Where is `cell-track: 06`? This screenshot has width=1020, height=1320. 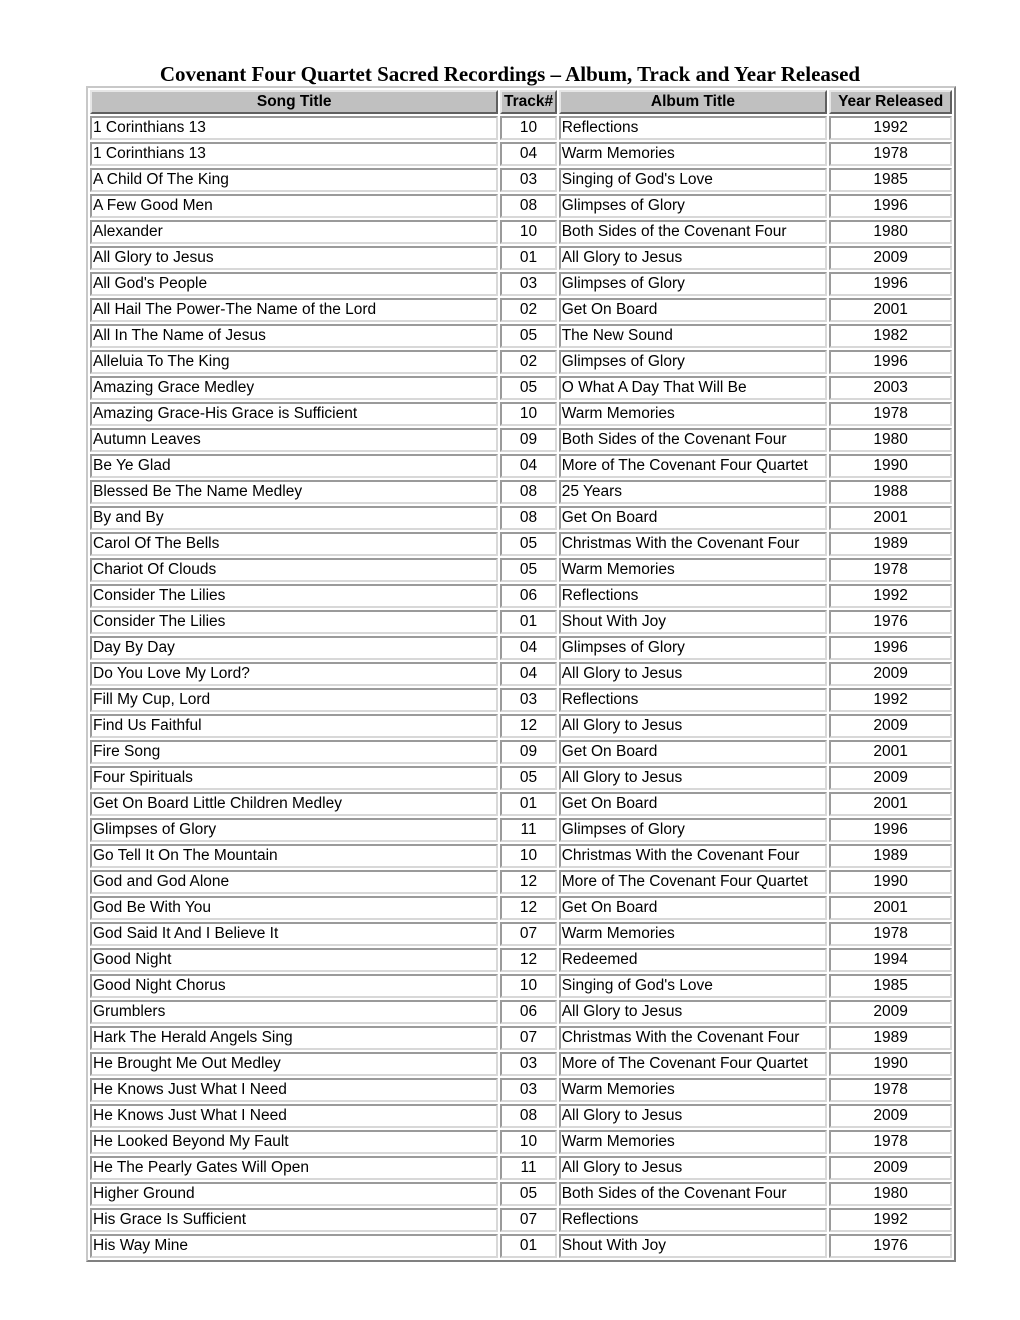
cell-track: 06 is located at coordinates (528, 596).